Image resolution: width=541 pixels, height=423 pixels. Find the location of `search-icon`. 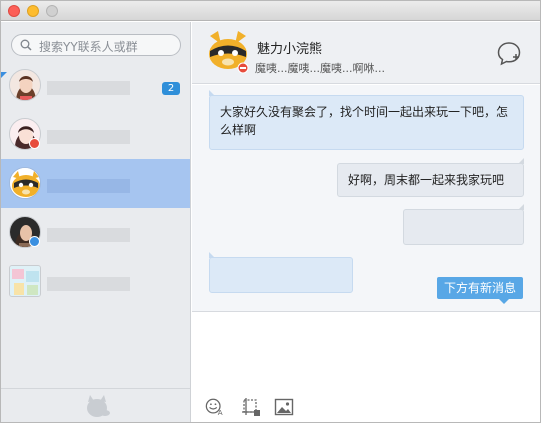

search-icon is located at coordinates (26, 45).